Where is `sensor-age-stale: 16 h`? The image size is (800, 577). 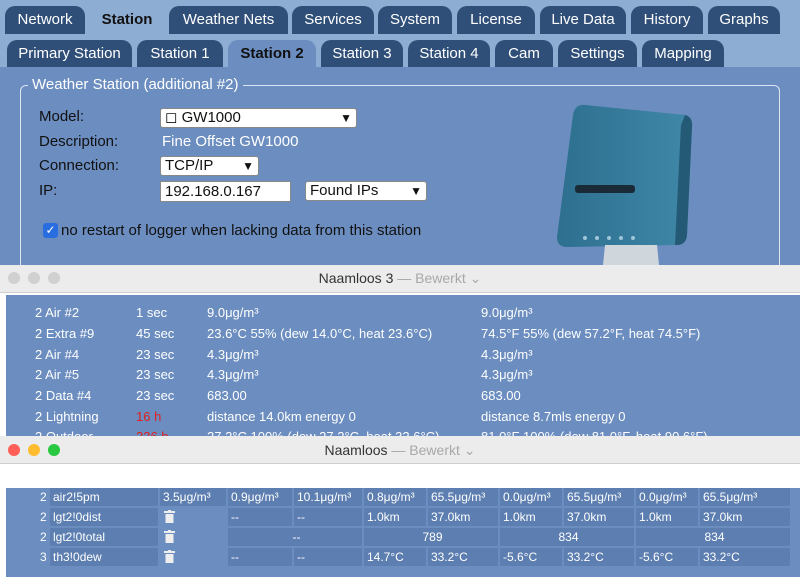 sensor-age-stale: 16 h is located at coordinates (149, 416).